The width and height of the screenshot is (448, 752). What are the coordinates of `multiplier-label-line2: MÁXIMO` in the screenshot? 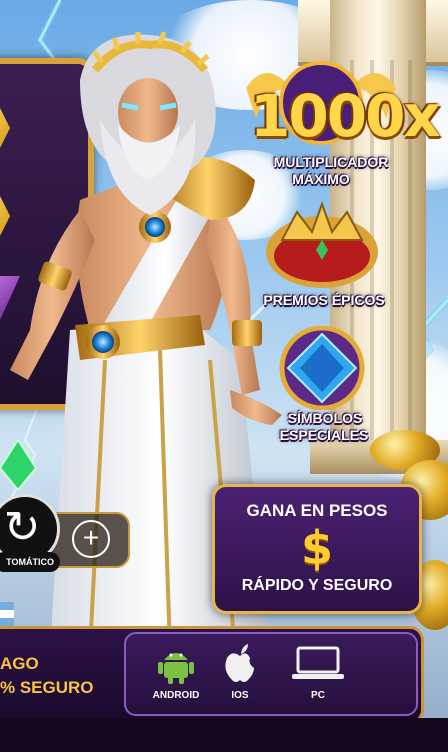 It's located at (321, 179).